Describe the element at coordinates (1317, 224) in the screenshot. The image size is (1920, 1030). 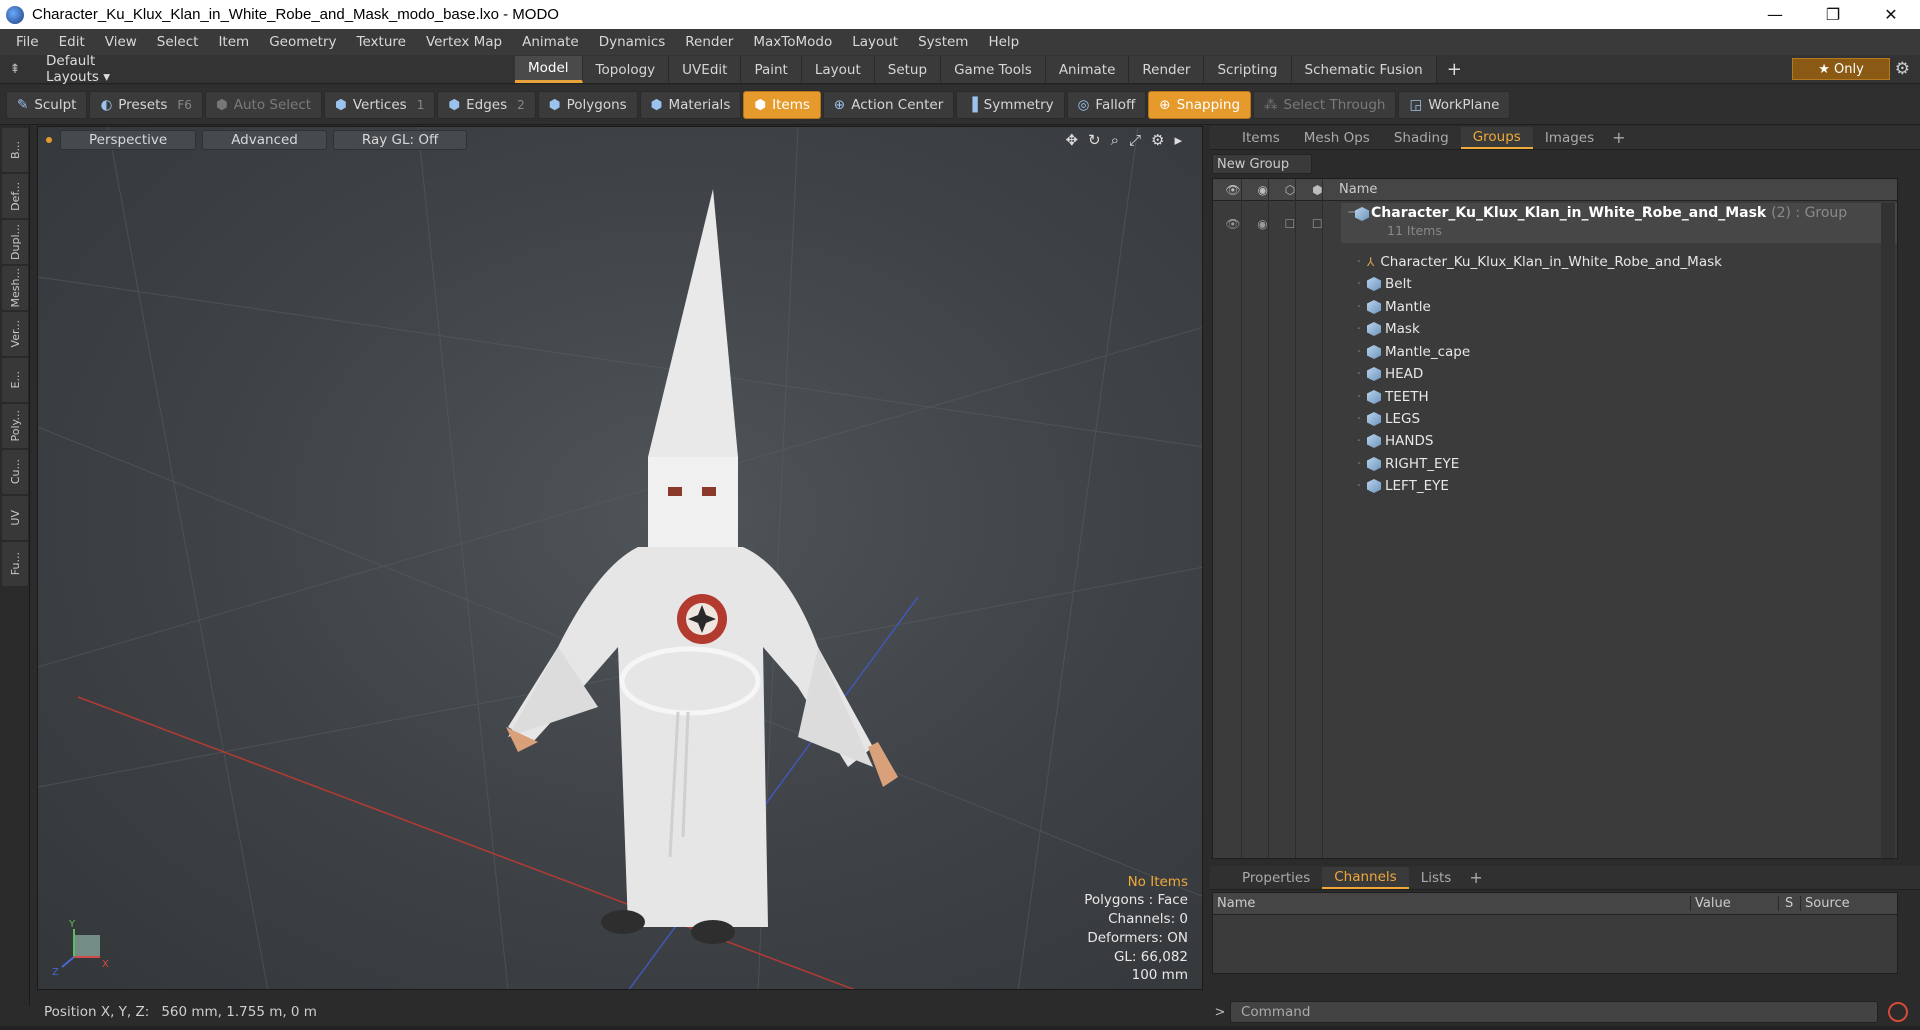
I see `group-select-checkbox: ☐` at that location.